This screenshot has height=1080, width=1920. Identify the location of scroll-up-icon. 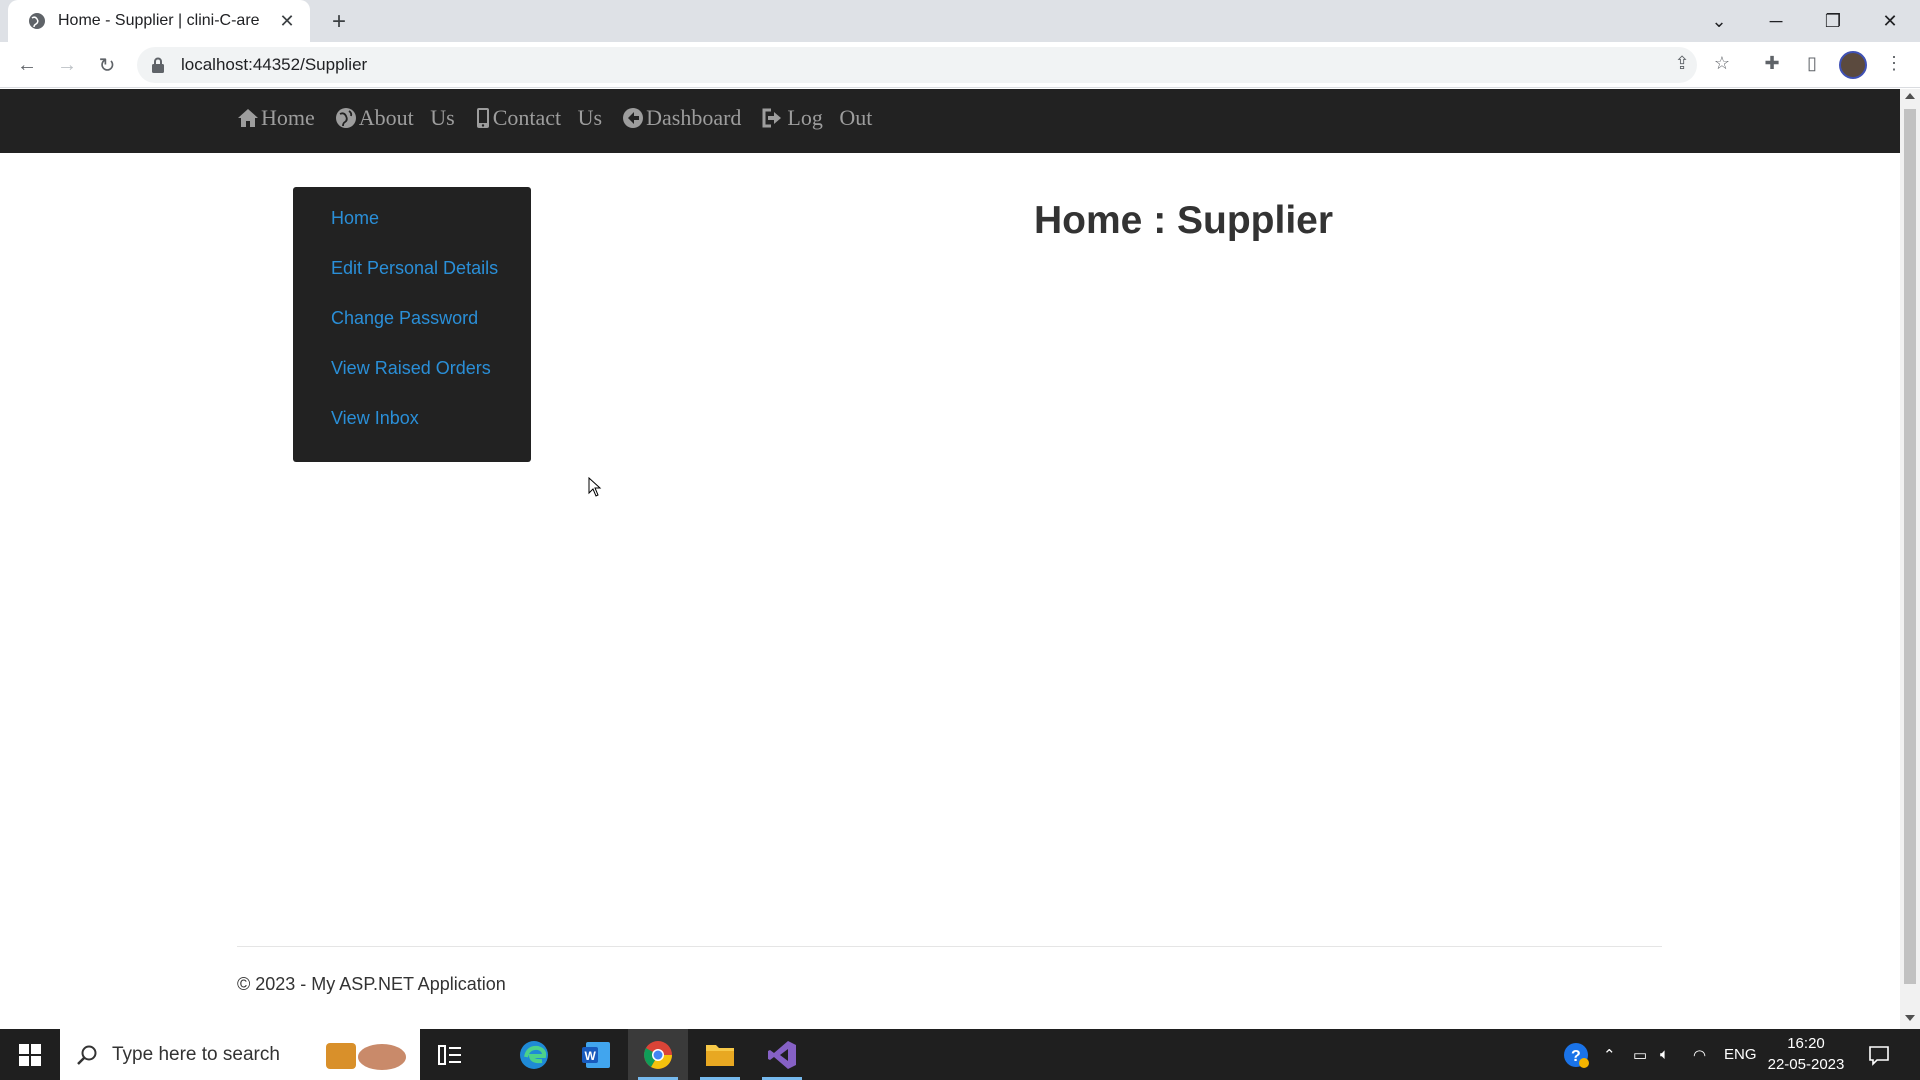
(1910, 96).